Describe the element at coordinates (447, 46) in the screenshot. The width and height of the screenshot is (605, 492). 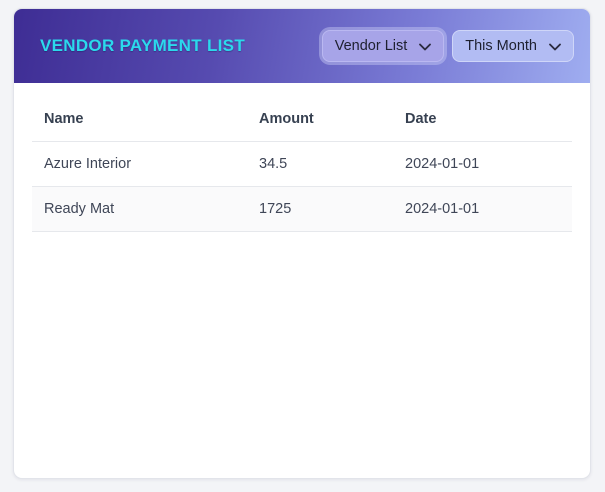
I see `header-controls: Vendor List This Month` at that location.